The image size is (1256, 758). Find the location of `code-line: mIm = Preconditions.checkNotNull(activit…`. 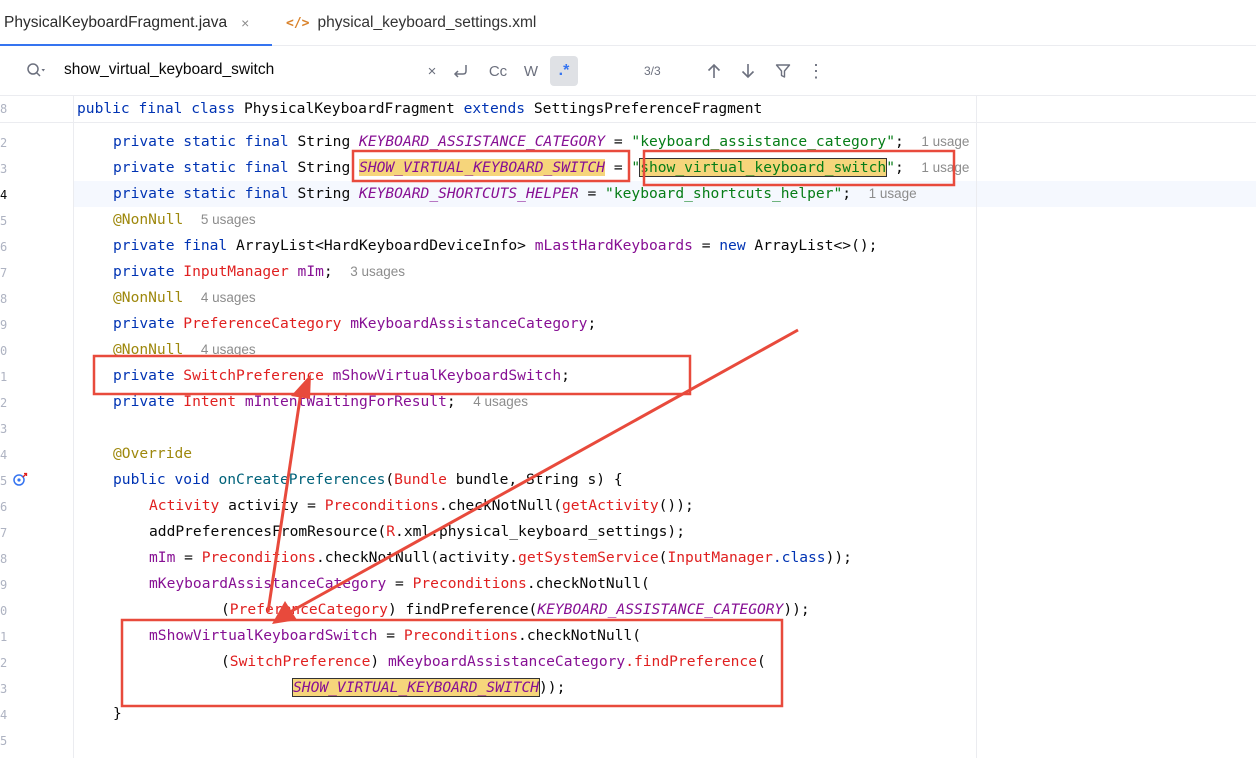

code-line: mIm = Preconditions.checkNotNull(activit… is located at coordinates (500, 558).